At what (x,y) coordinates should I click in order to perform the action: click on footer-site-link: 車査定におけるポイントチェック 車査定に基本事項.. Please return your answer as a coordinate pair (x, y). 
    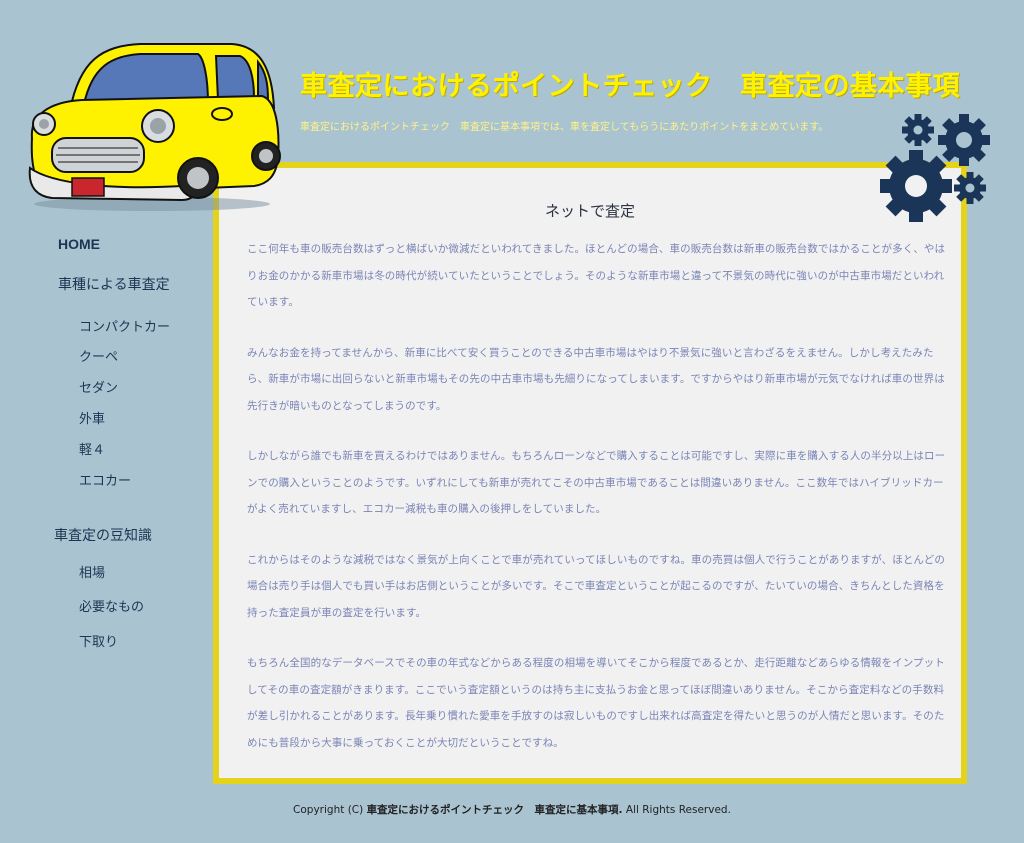
    Looking at the image, I should click on (495, 810).